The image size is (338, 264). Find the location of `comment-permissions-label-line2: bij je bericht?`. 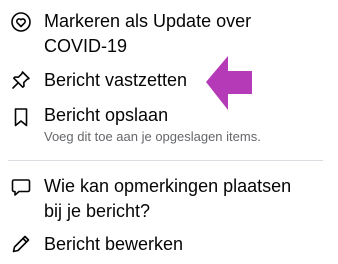

comment-permissions-label-line2: bij je bericht? is located at coordinates (97, 211).